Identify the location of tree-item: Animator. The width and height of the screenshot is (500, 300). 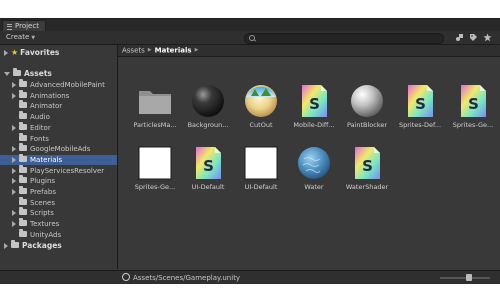
(58, 105).